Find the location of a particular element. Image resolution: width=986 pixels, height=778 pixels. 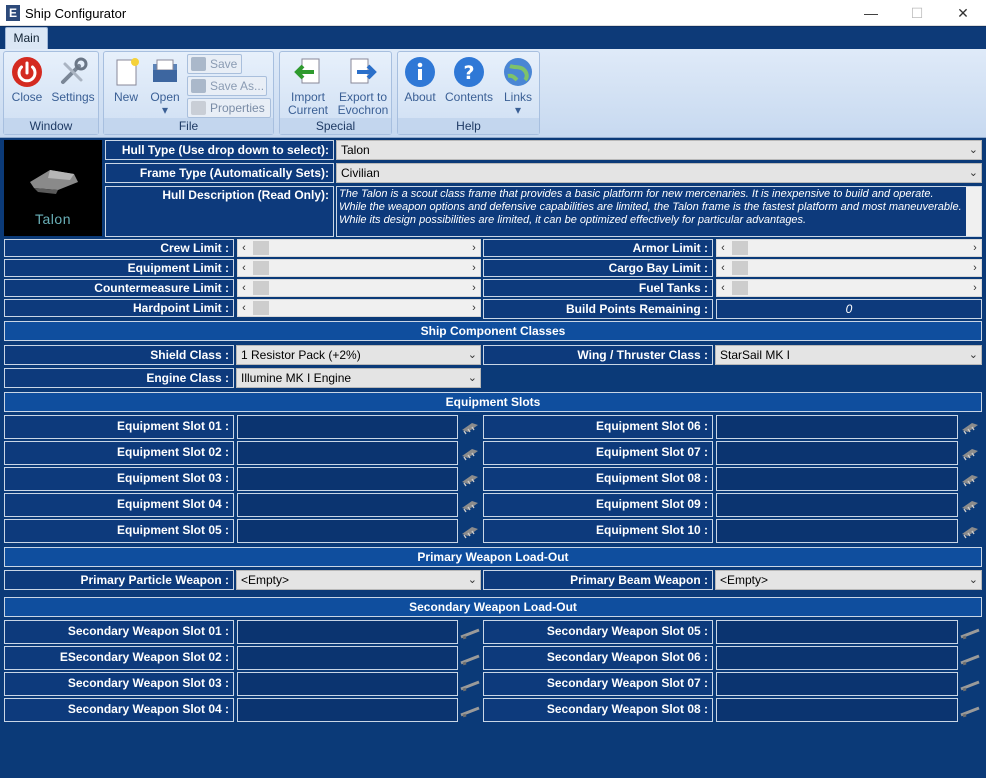

limit-slider-left-1: ‹ › is located at coordinates (359, 248).